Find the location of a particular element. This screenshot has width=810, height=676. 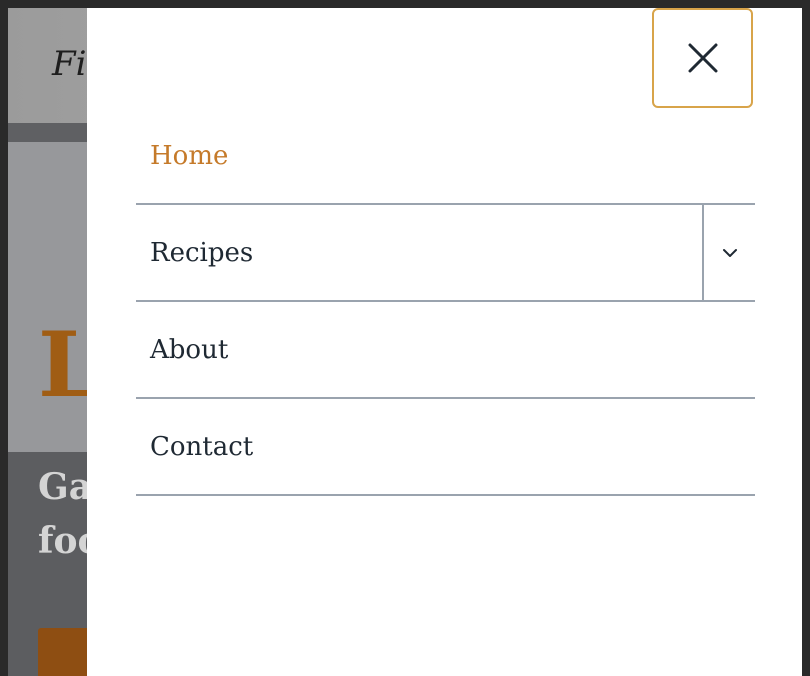

menu-item-about: About is located at coordinates (445, 350).